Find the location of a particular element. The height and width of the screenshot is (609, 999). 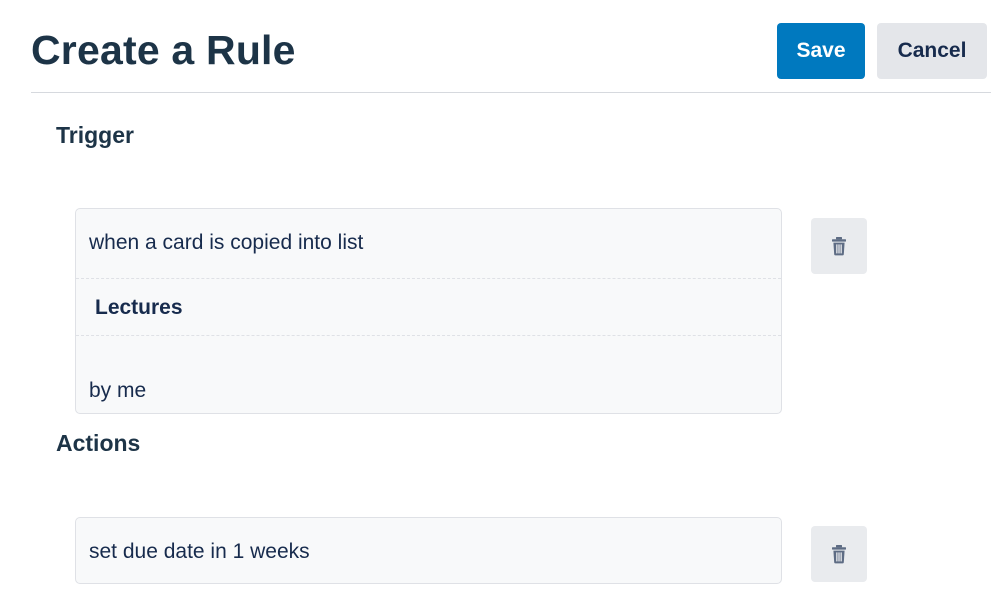

delete-action-button is located at coordinates (839, 554).